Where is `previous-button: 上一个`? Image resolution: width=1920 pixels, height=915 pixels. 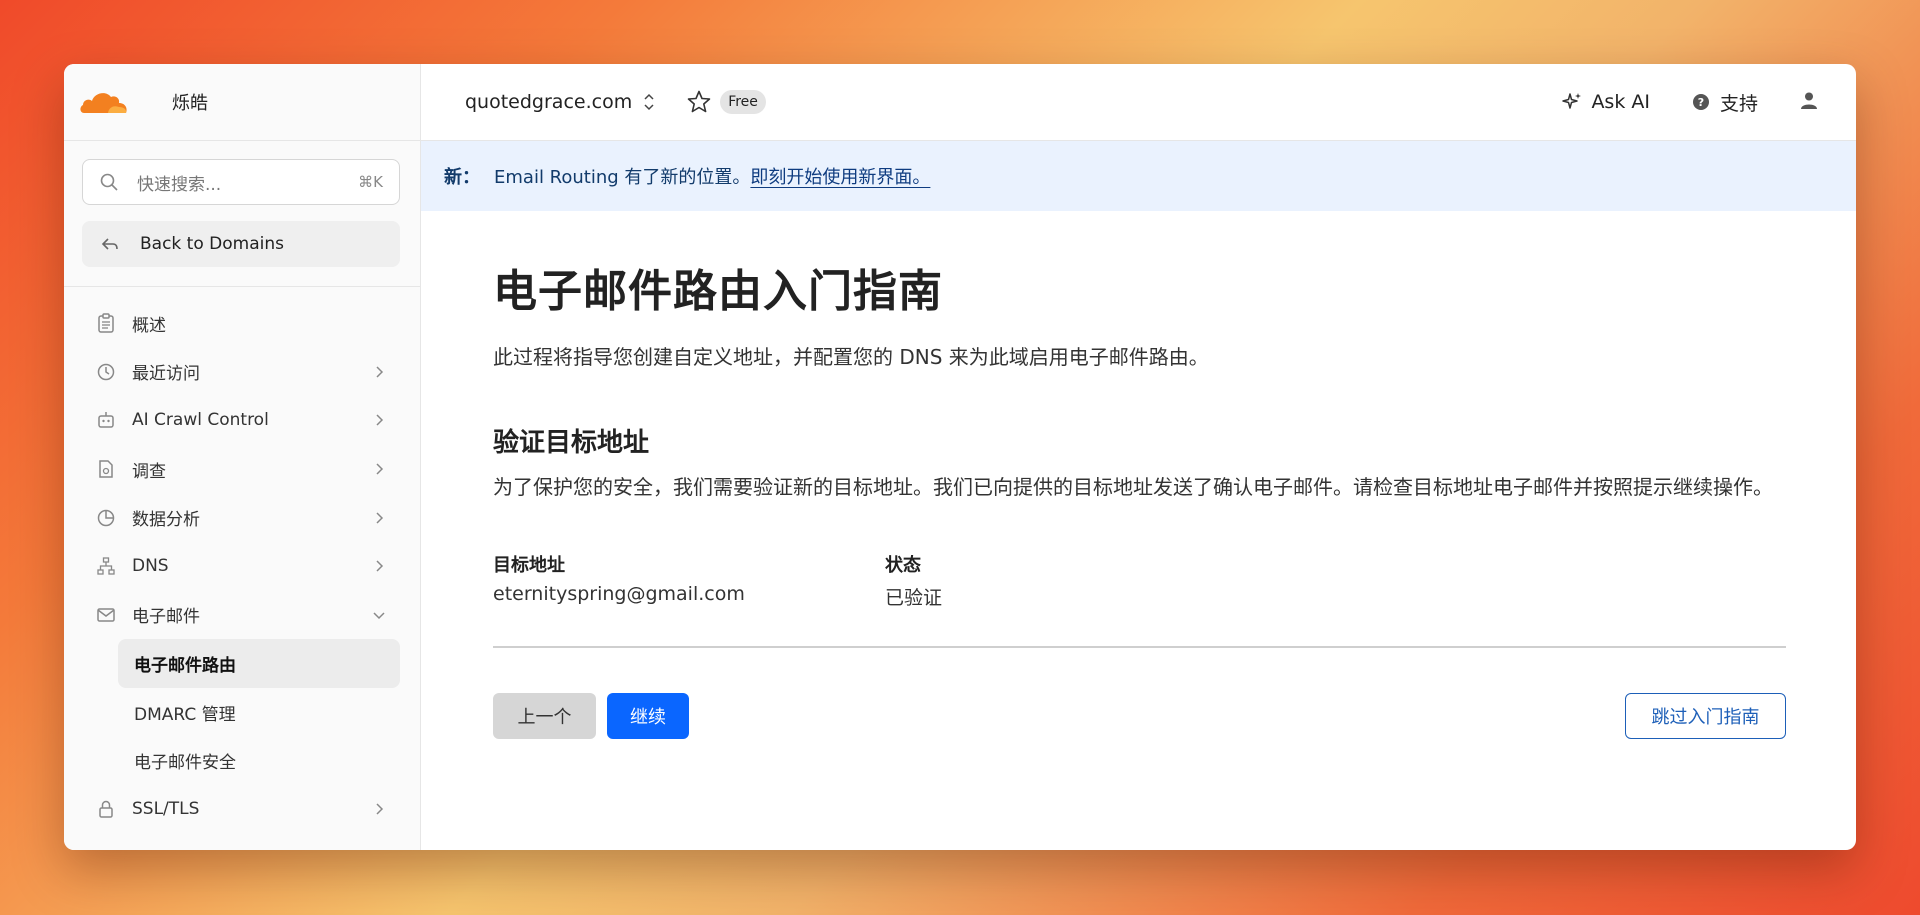 previous-button: 上一个 is located at coordinates (544, 716).